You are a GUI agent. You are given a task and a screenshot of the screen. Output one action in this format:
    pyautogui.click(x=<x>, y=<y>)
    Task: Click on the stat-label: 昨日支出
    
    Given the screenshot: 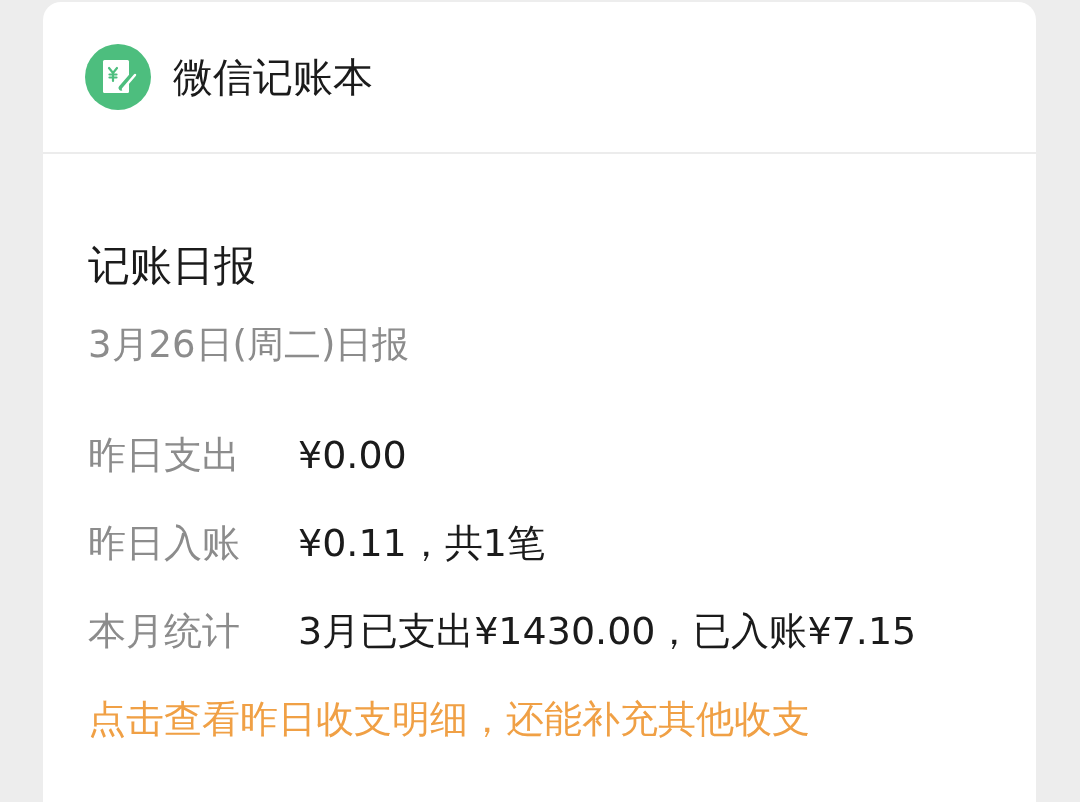 What is the action you would take?
    pyautogui.click(x=164, y=455)
    